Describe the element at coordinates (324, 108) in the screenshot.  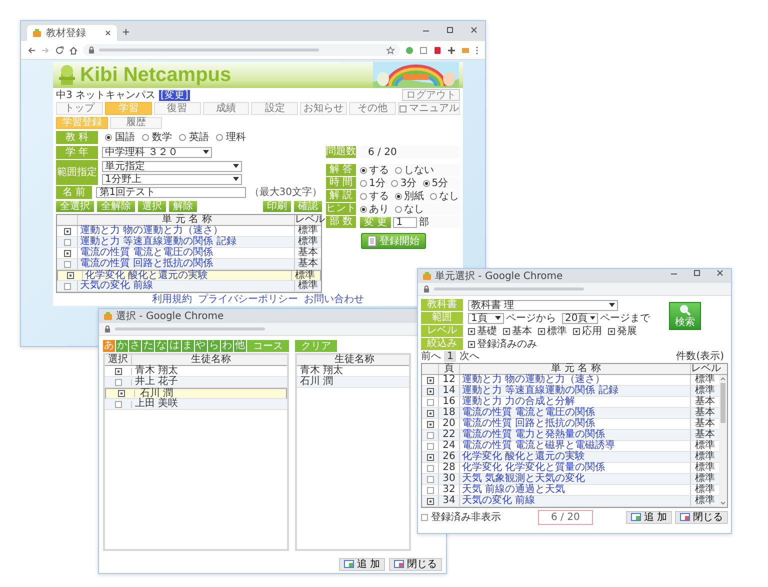
I see `menu-tab: お知らせ` at that location.